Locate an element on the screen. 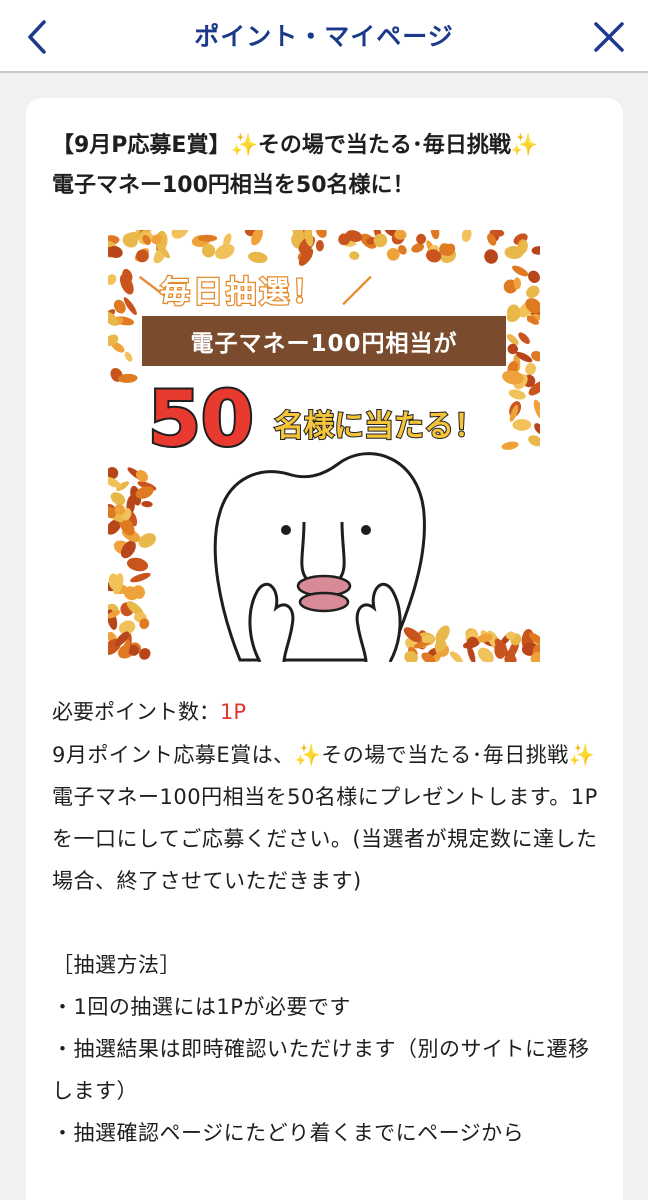 Image resolution: width=648 pixels, height=1200 pixels. title-prefix: 【9月P応募E賞】 is located at coordinates (141, 145).